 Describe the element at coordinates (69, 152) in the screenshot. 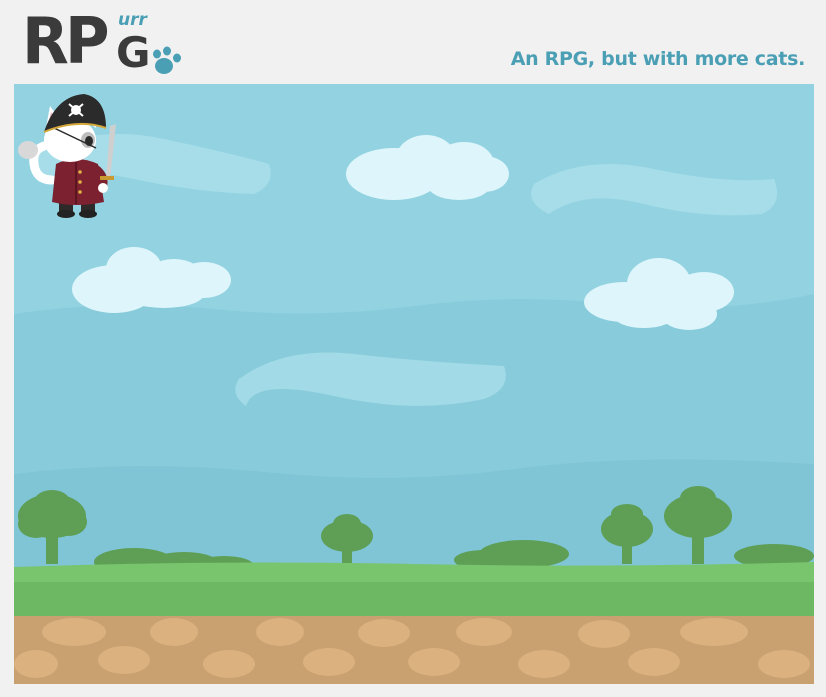

I see `pirate-cat-sprite` at that location.